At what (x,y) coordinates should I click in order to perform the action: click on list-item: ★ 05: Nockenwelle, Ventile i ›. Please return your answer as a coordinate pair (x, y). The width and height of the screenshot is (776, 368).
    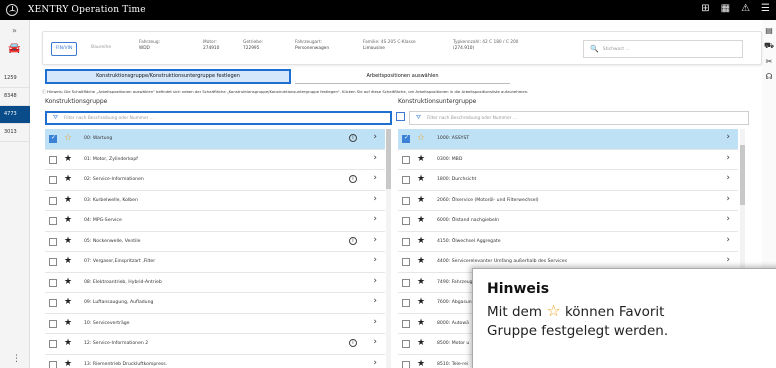
    Looking at the image, I should click on (215, 241).